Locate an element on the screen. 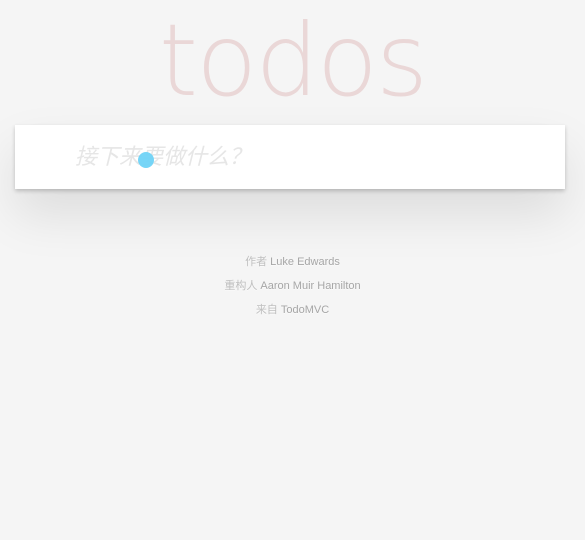  cursor-indicator-icon is located at coordinates (146, 160).